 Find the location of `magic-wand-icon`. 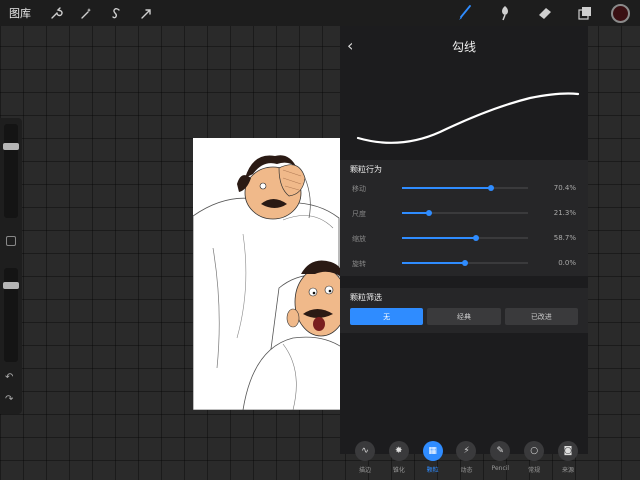

magic-wand-icon is located at coordinates (86, 13).